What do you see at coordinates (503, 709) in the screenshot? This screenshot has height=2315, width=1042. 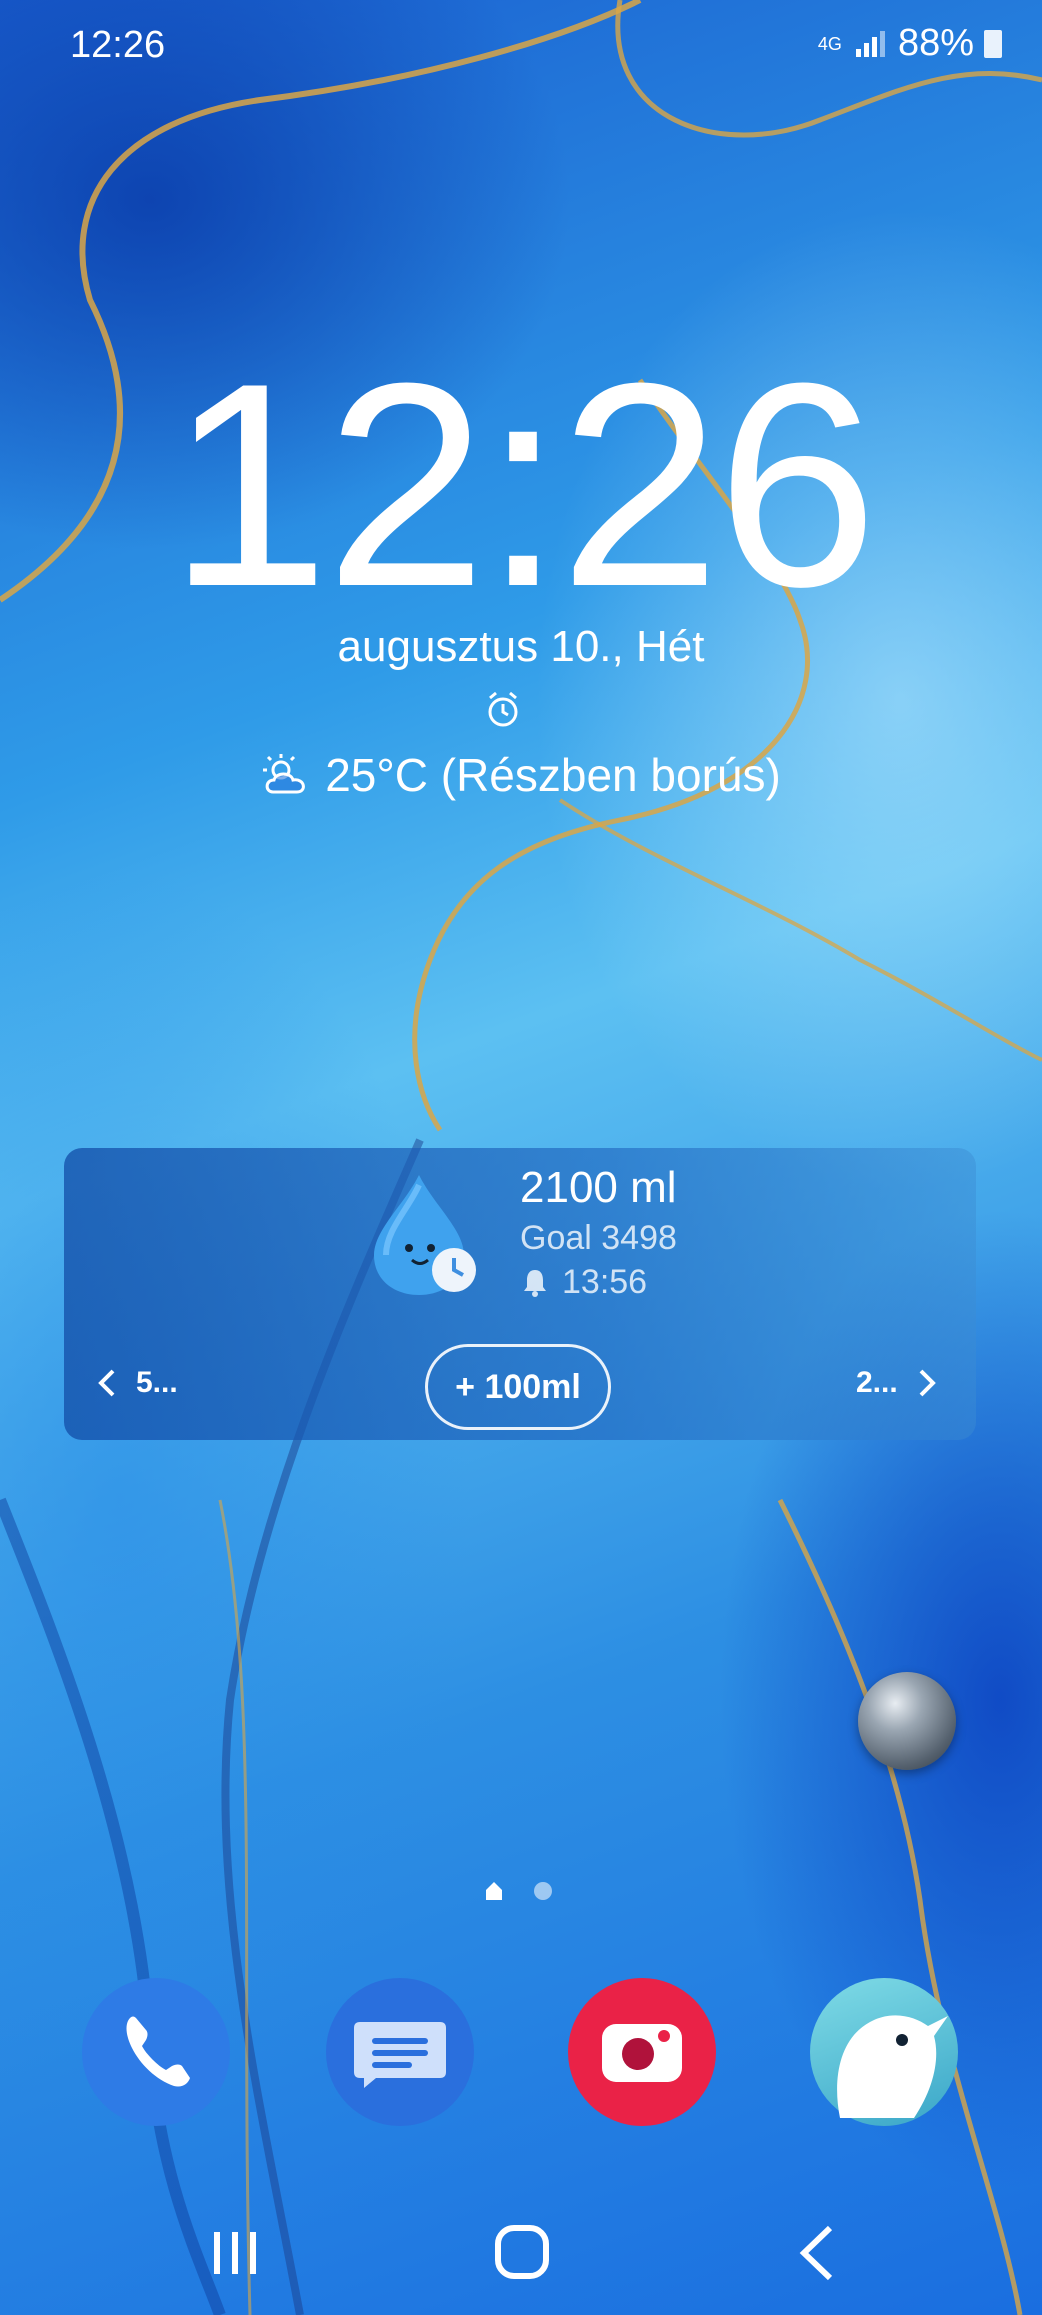 I see `alarm-icon` at bounding box center [503, 709].